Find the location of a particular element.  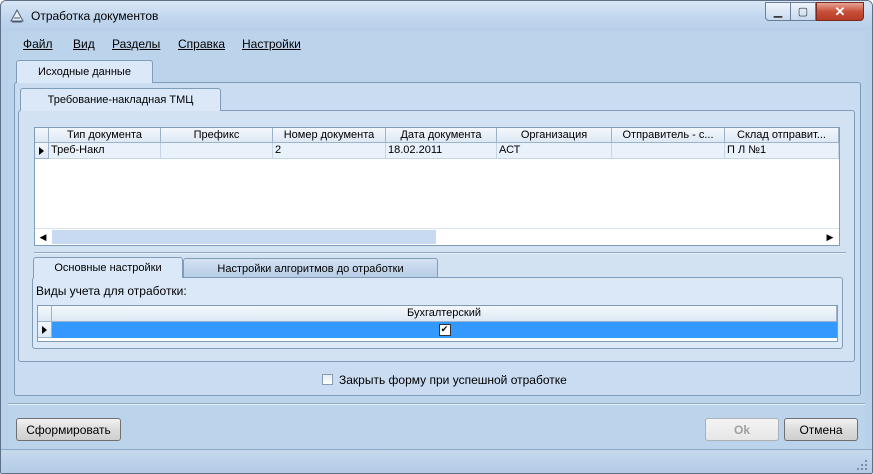

tab-algorithm-settings-label: Настройки алгоритмов до отработки is located at coordinates (310, 268).